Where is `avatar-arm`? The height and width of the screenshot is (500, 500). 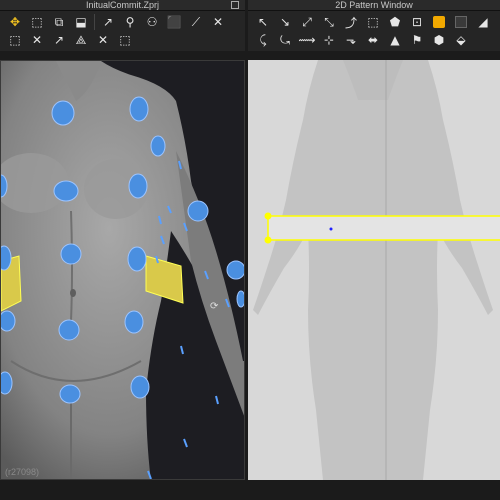
avatar-arm is located at coordinates (210, 283).